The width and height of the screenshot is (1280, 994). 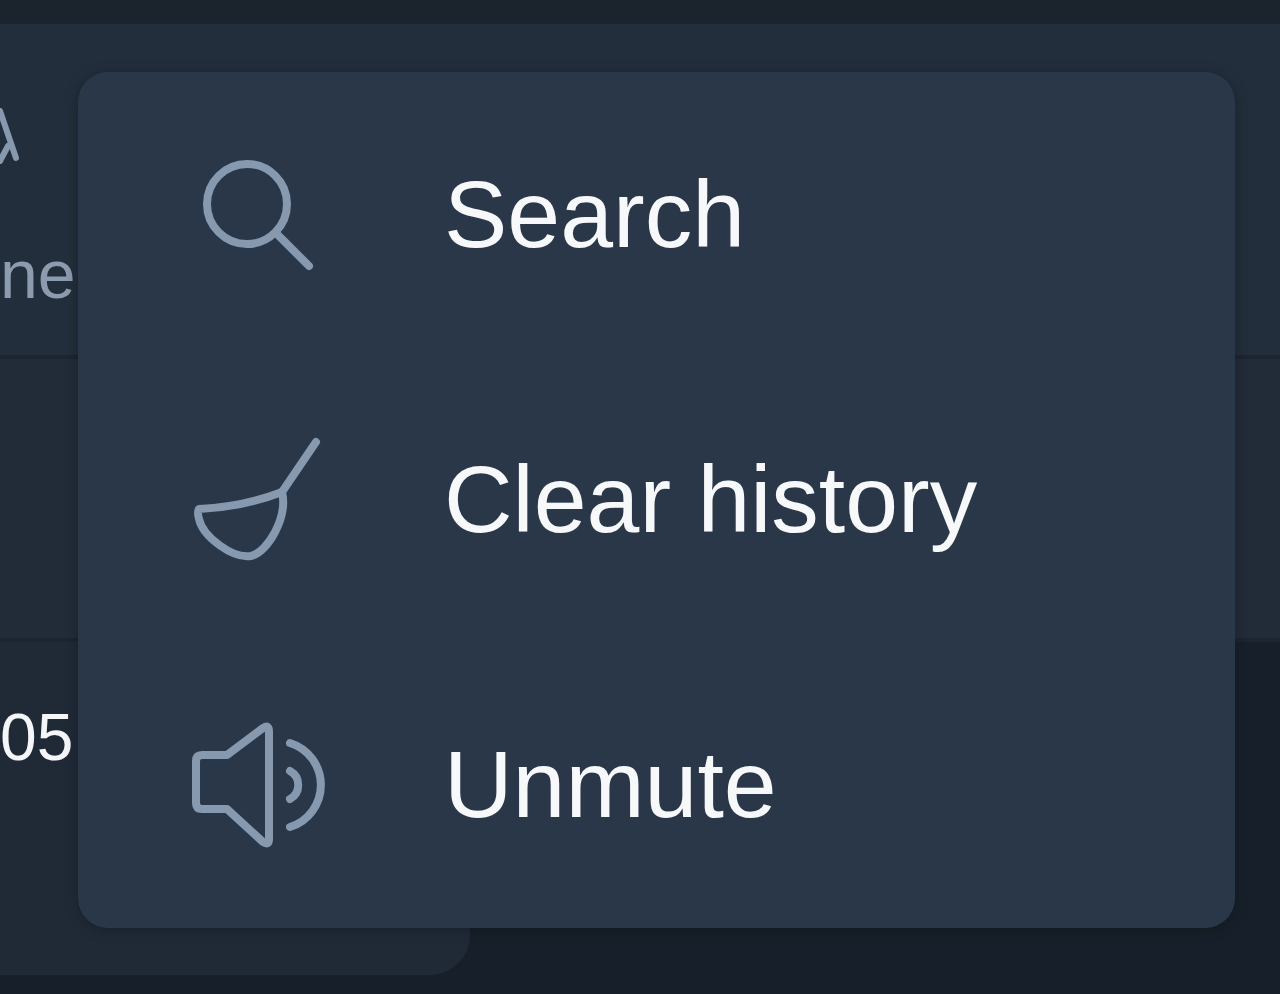 I want to click on speaker-icon, so click(x=258, y=784).